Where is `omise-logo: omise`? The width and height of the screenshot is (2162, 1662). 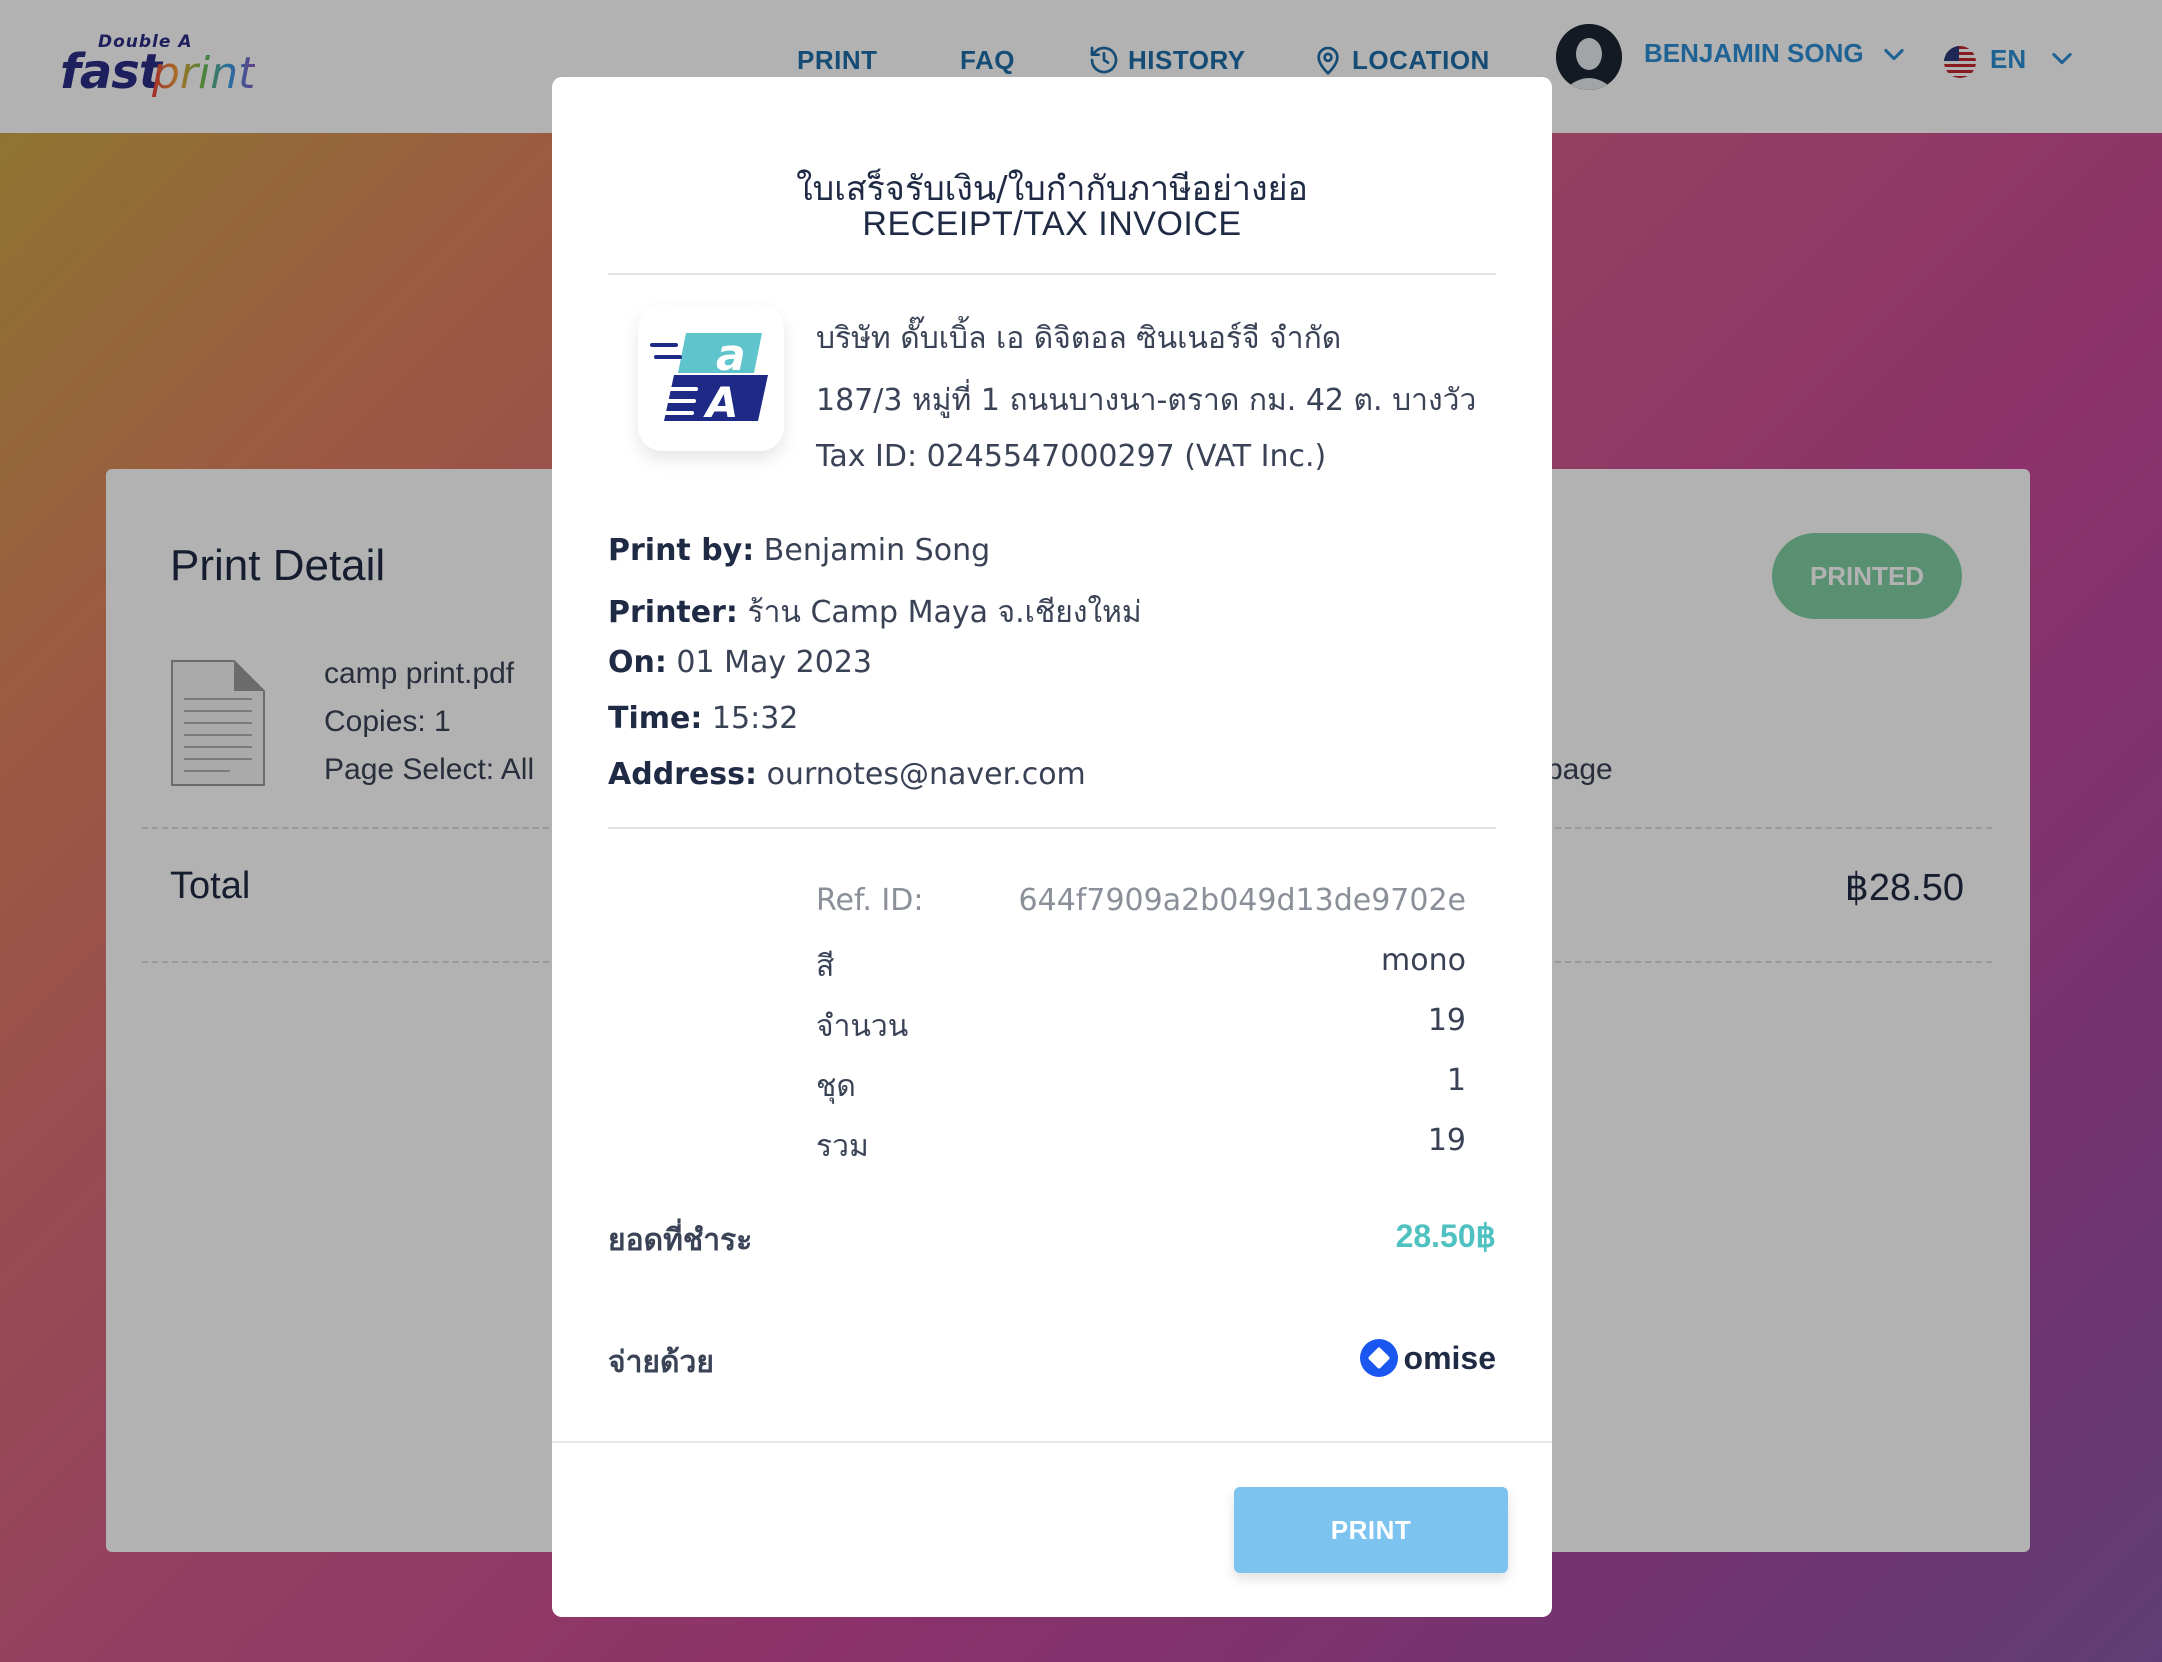
omise-logo: omise is located at coordinates (1427, 1358).